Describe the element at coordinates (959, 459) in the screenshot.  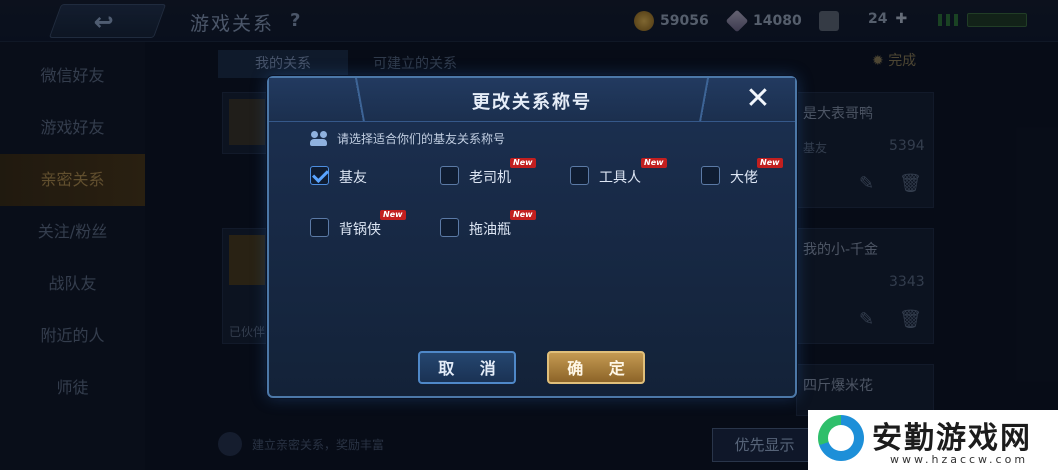
I see `watermark-url: www.hzaccw.com` at that location.